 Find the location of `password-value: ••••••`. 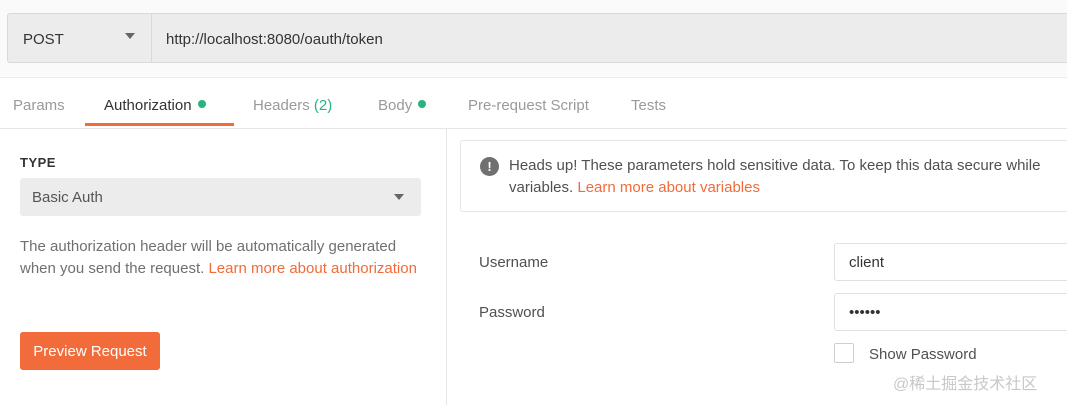

password-value: •••••• is located at coordinates (865, 312).